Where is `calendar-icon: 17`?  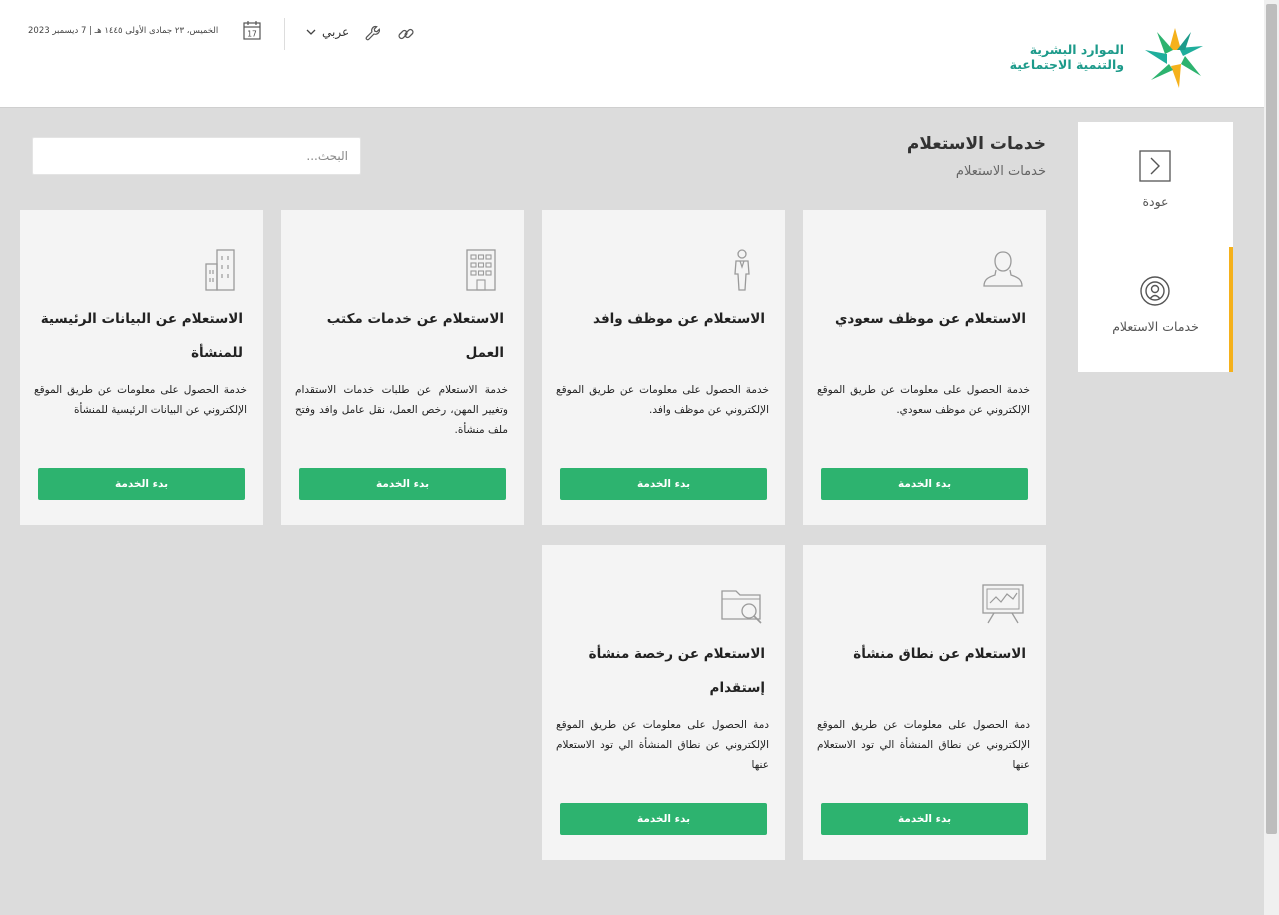
calendar-icon: 17 is located at coordinates (252, 30).